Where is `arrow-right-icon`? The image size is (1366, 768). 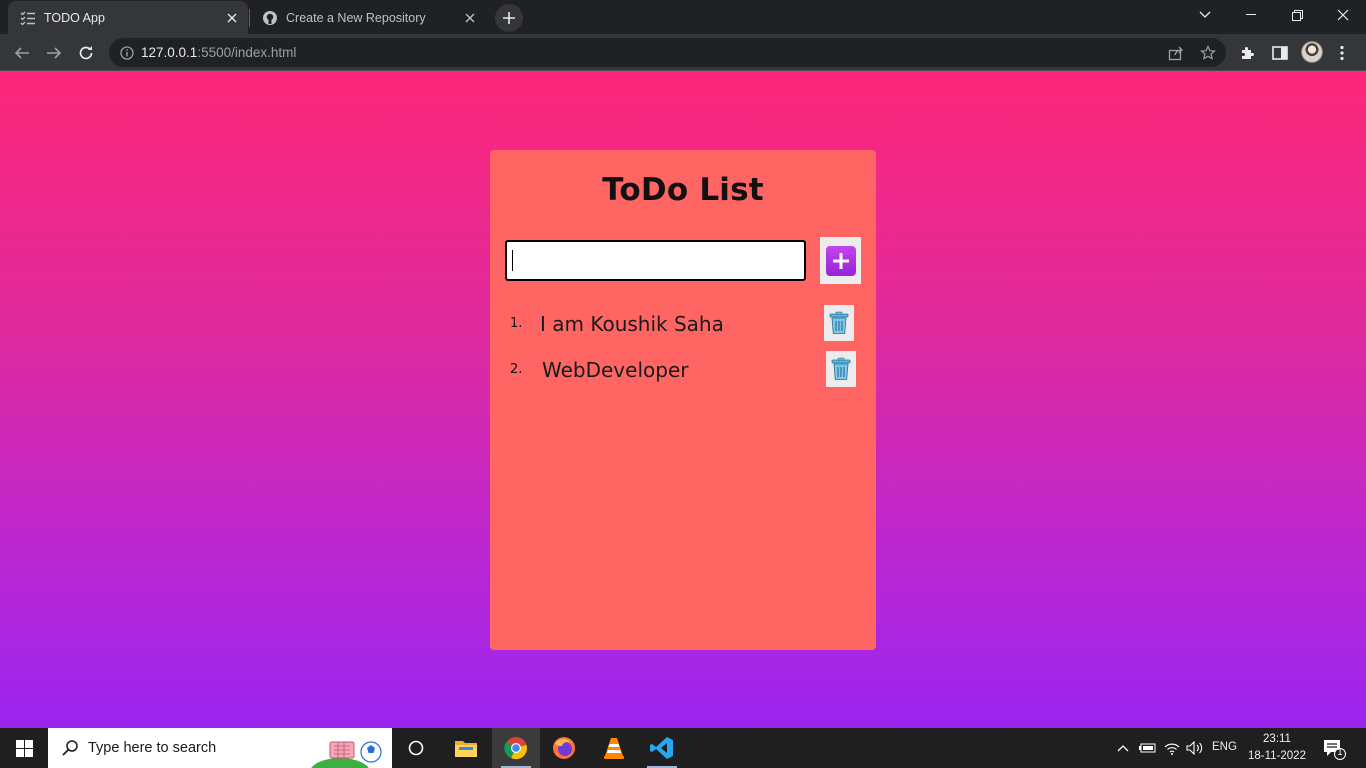
arrow-right-icon is located at coordinates (54, 53).